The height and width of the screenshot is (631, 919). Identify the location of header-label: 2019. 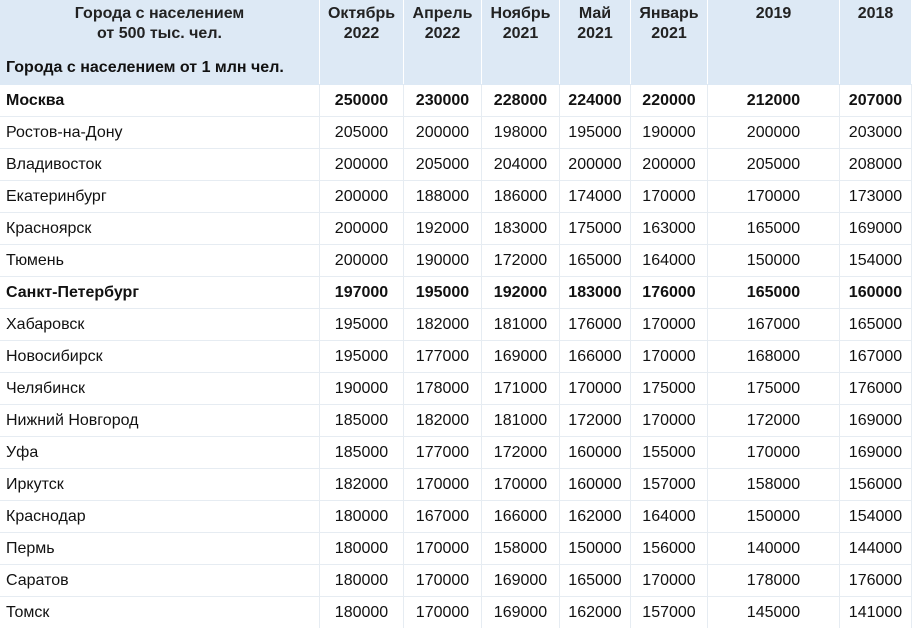
(773, 13).